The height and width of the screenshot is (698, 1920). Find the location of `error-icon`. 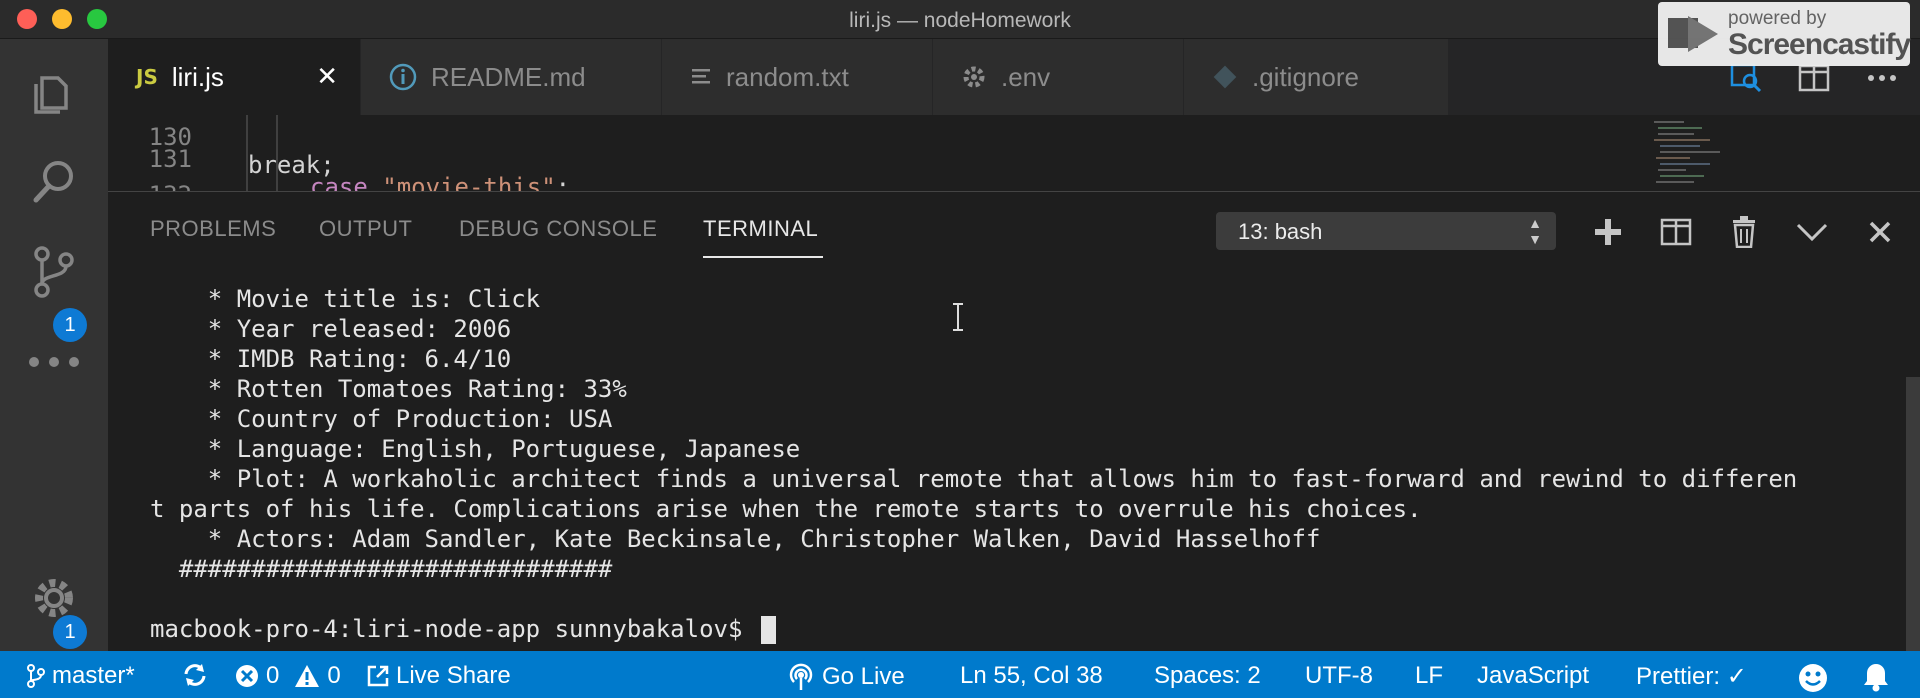

error-icon is located at coordinates (247, 676).